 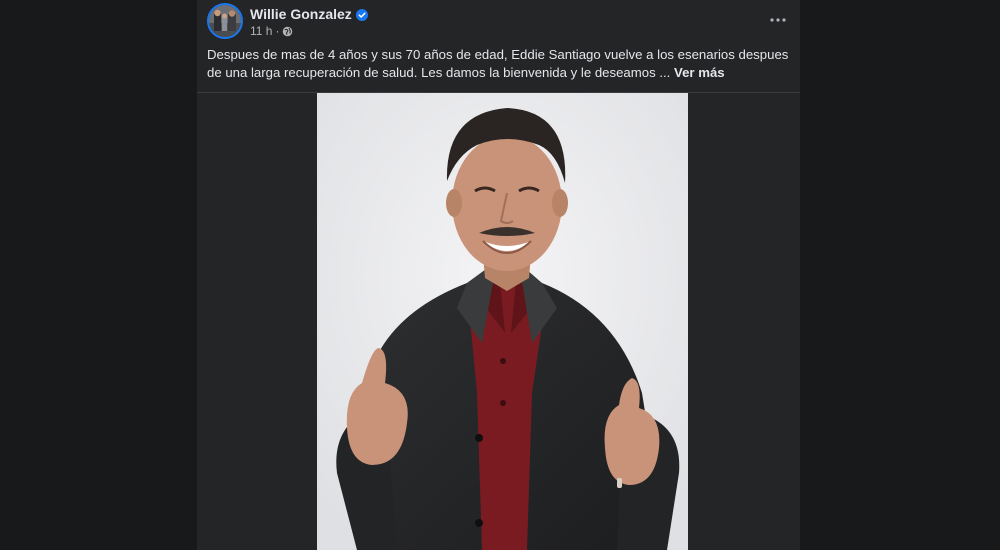 I want to click on avatar-image, so click(x=225, y=21).